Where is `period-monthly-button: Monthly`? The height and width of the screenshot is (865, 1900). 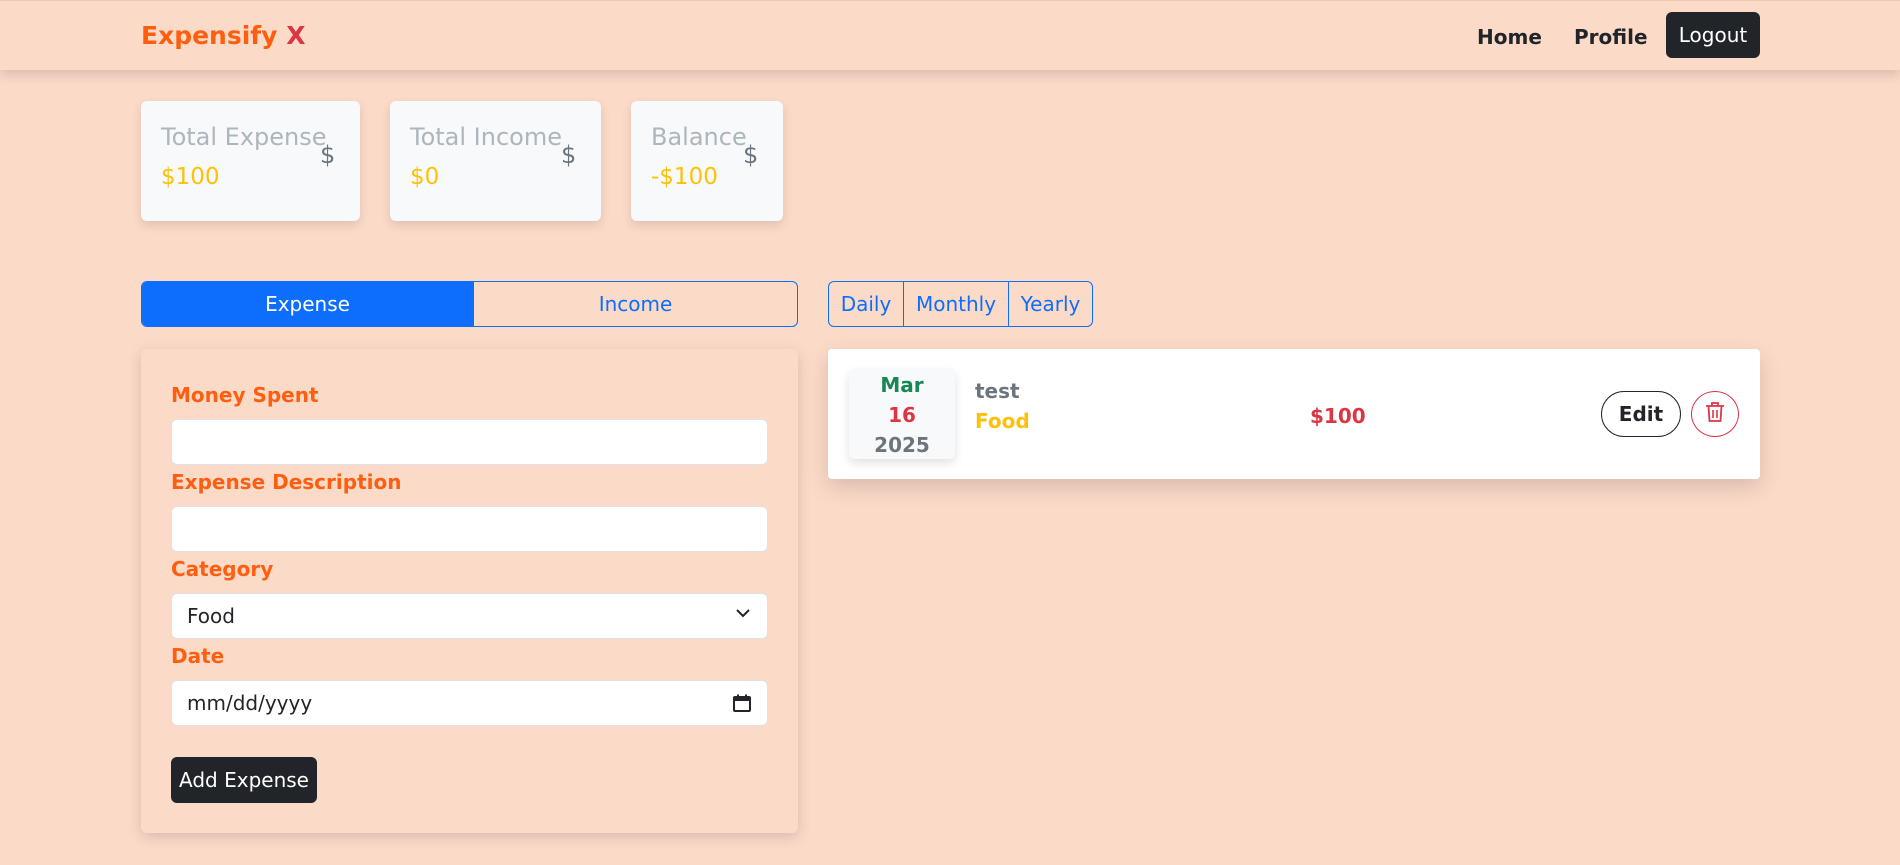 period-monthly-button: Monthly is located at coordinates (956, 304).